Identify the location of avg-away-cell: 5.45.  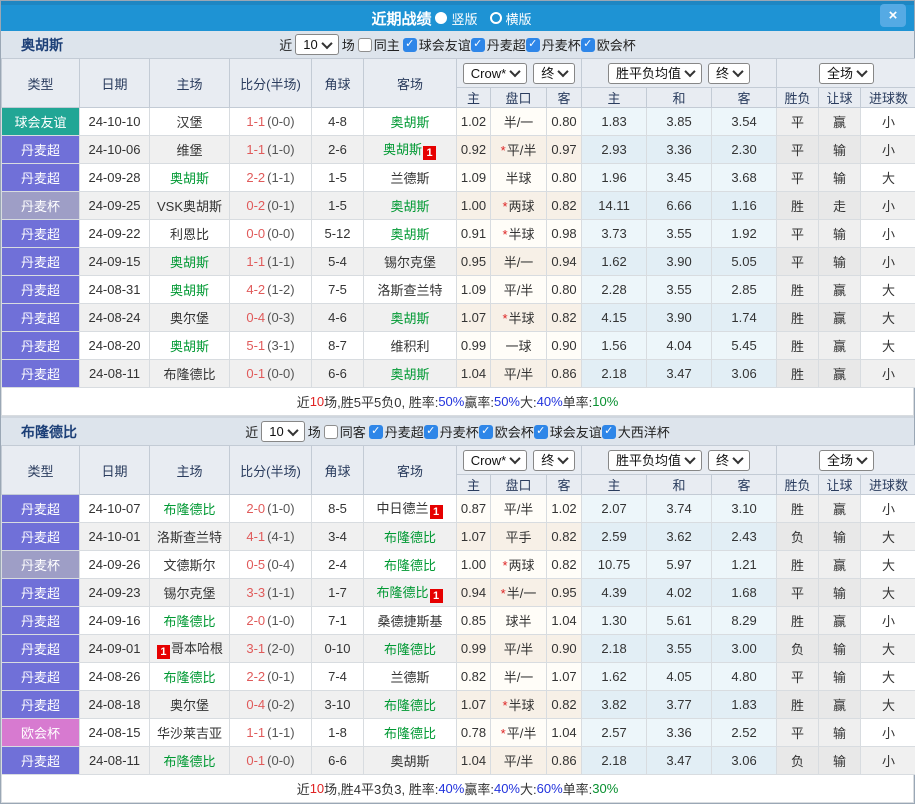
(744, 346).